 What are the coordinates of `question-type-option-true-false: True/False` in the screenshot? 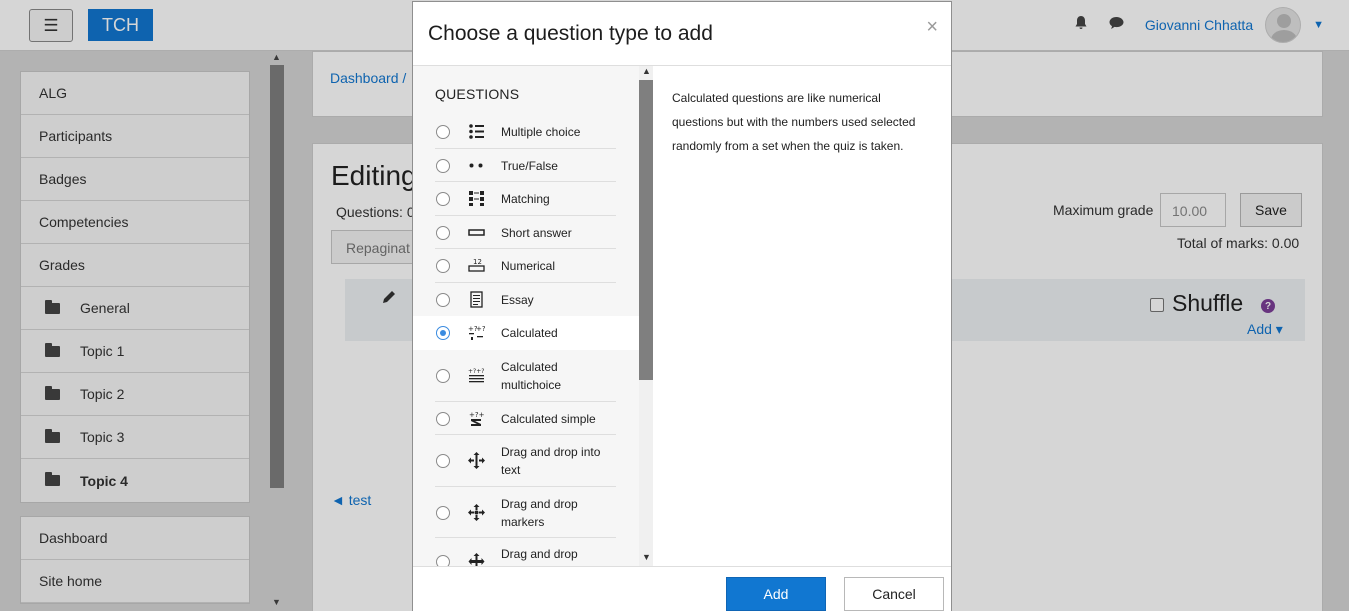 It's located at (526, 165).